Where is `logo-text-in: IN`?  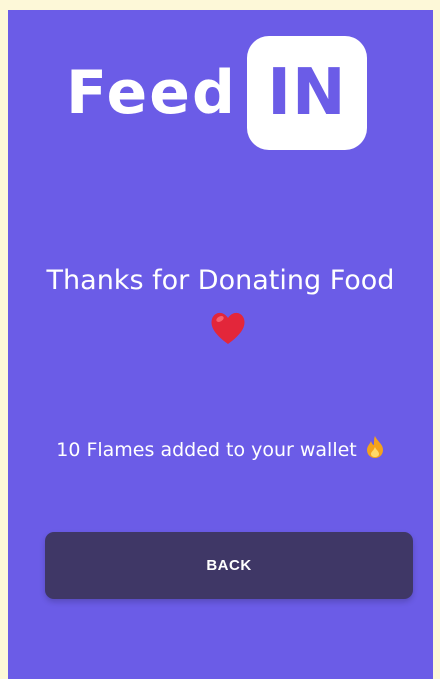
logo-text-in: IN is located at coordinates (307, 93).